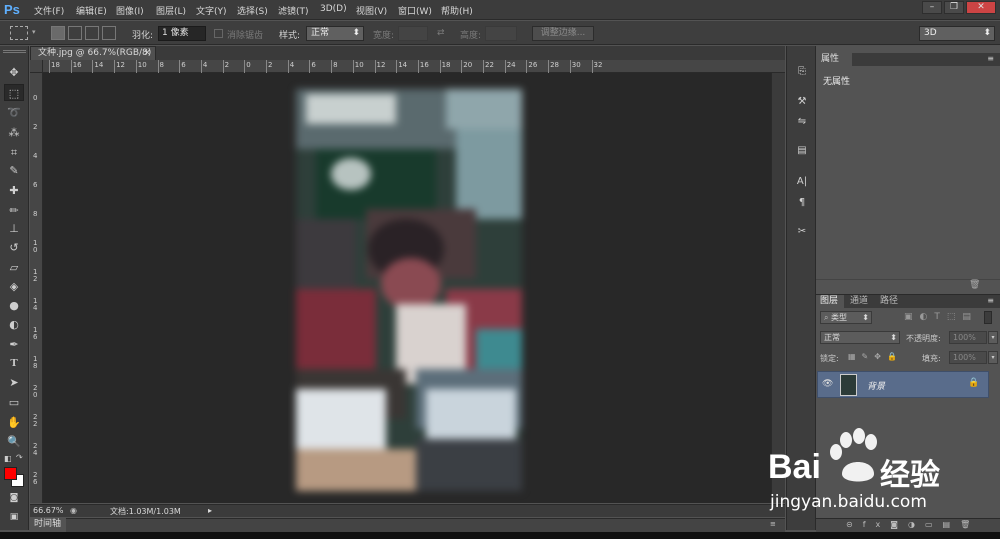 The width and height of the screenshot is (1000, 539). Describe the element at coordinates (19, 457) in the screenshot. I see `swap-colors-icon: ↷` at that location.